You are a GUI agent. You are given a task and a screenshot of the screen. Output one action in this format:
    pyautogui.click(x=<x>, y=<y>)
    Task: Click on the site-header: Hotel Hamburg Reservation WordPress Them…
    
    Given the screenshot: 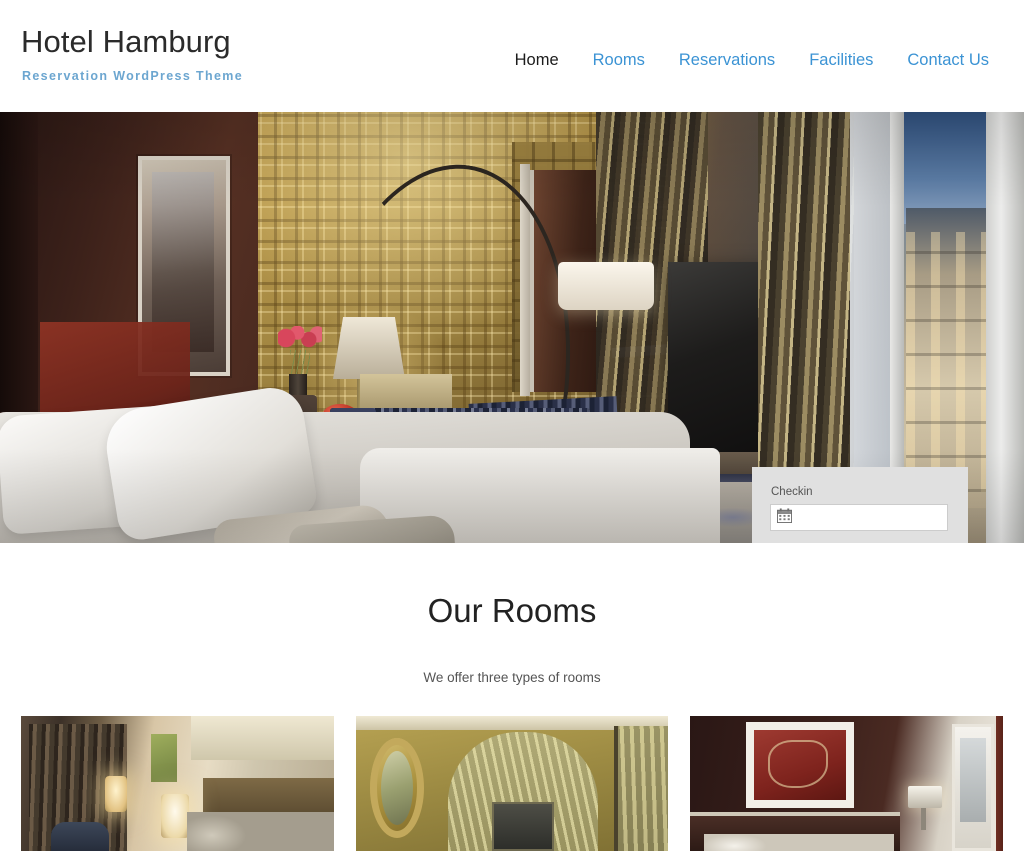 What is the action you would take?
    pyautogui.click(x=512, y=56)
    